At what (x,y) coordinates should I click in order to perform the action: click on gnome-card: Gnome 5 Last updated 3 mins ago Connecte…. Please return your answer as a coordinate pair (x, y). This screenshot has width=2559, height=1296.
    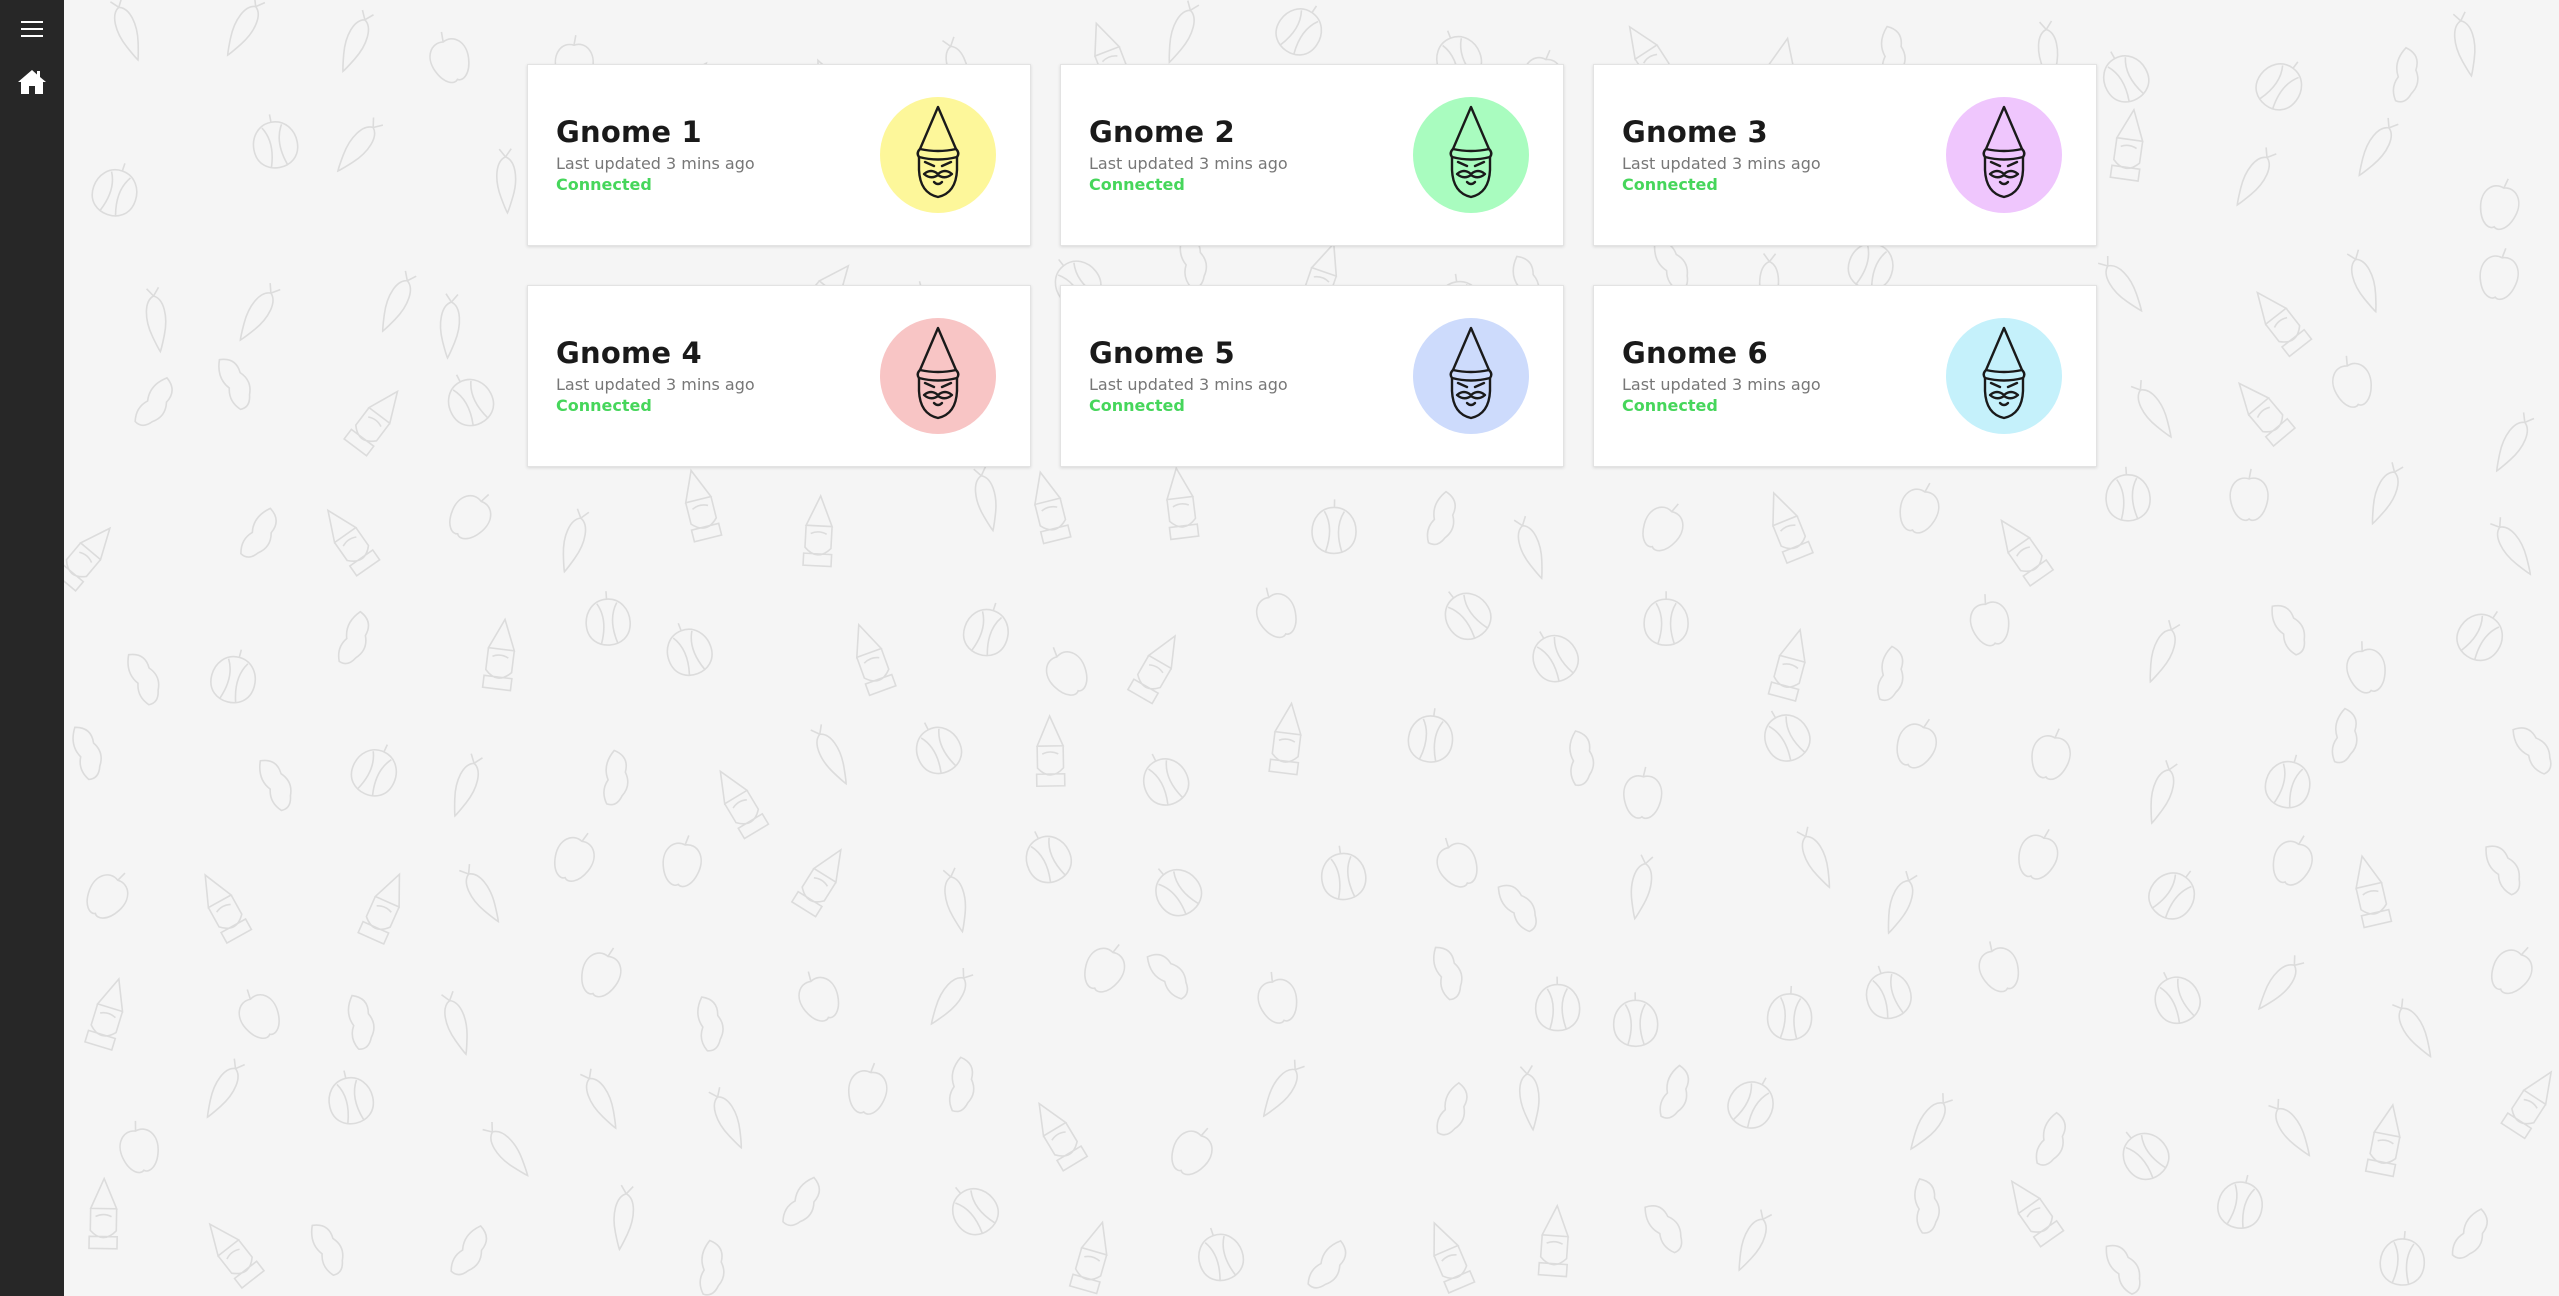
    Looking at the image, I should click on (1312, 376).